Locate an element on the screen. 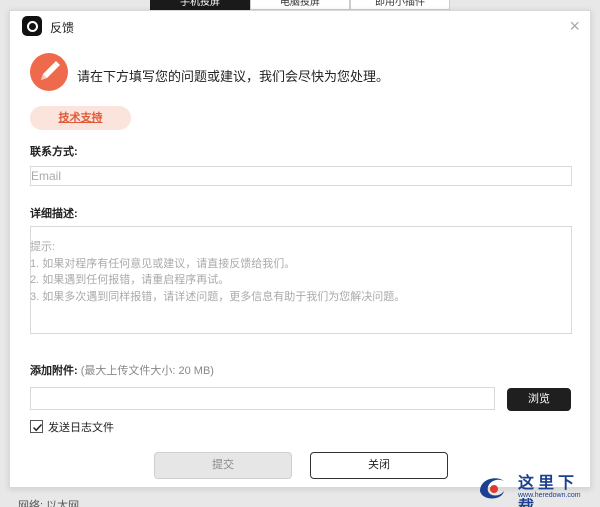  dialog-titlebar: 反馈 × is located at coordinates (300, 27).